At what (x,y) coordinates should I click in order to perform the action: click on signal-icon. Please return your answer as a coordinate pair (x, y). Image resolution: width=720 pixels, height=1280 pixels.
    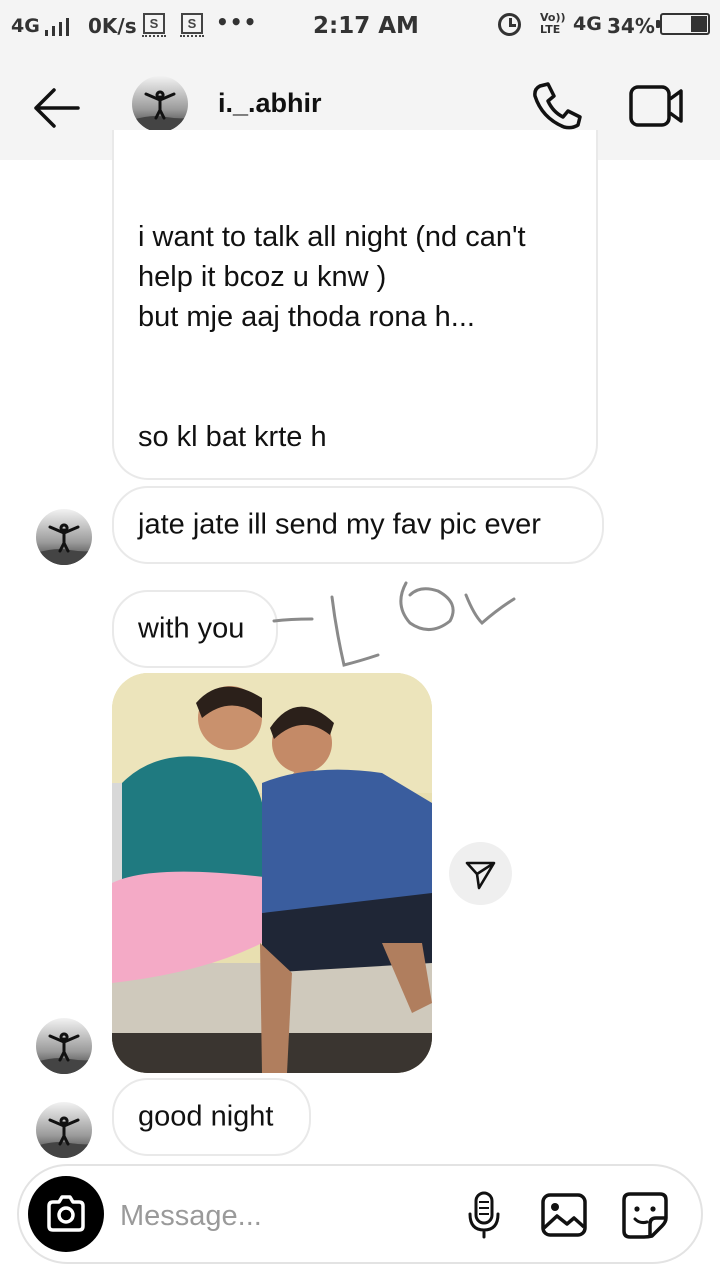
    Looking at the image, I should click on (60, 26).